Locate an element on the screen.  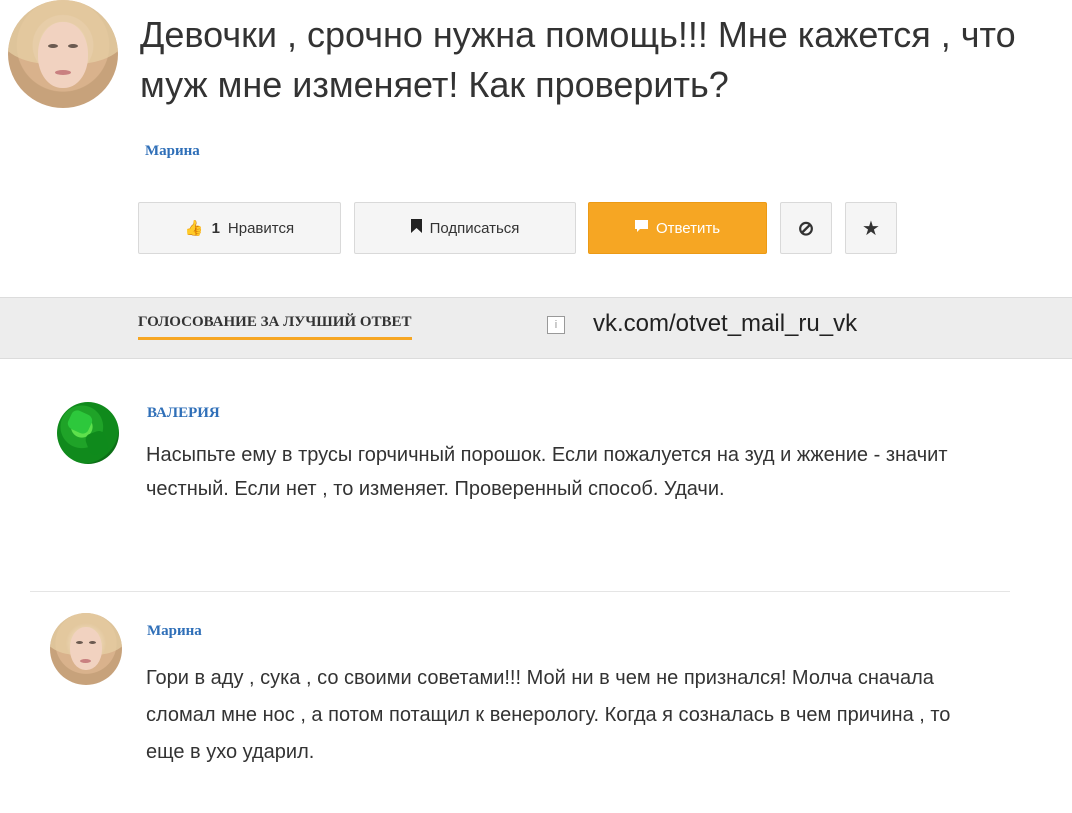
like-count: 1 is located at coordinates (215, 228).